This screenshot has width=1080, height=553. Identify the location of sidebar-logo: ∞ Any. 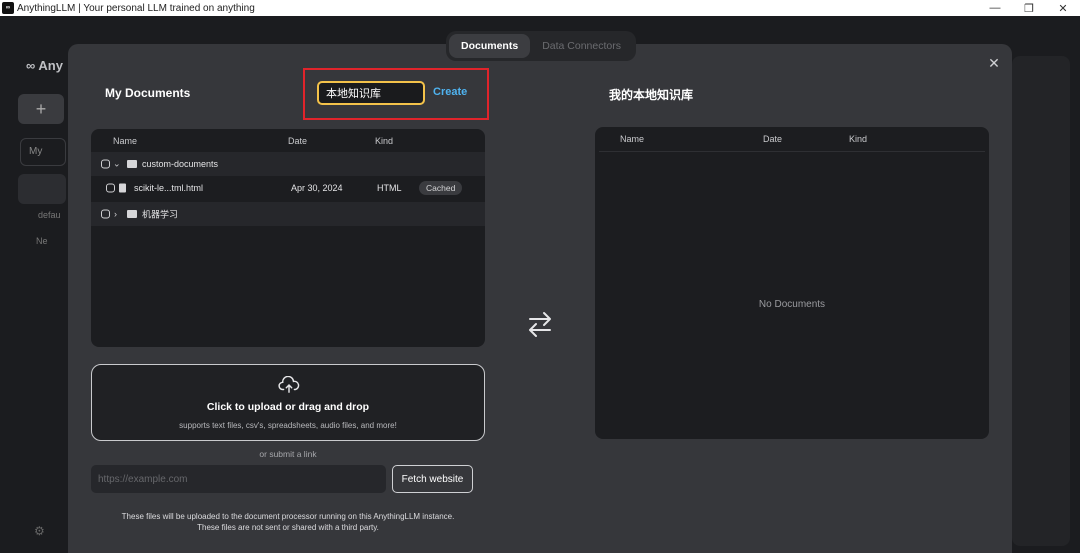
(44, 65).